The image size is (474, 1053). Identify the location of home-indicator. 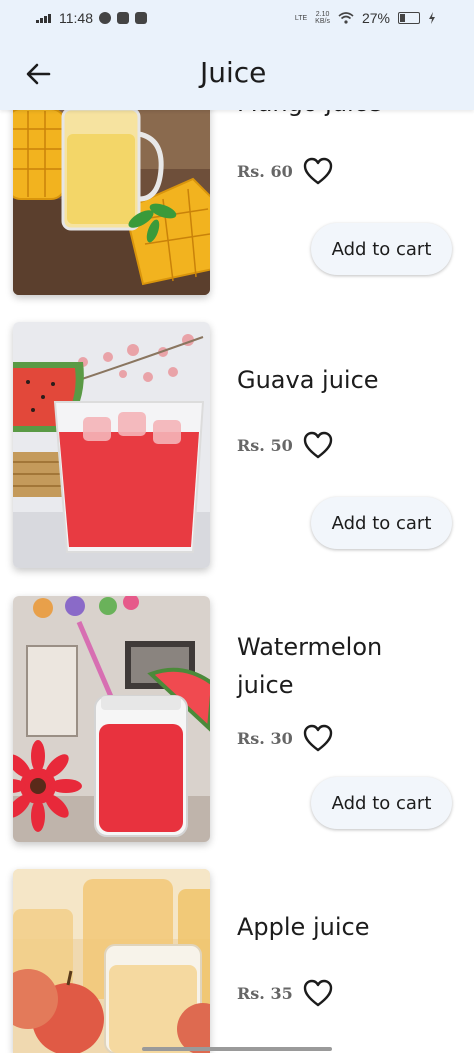
(237, 1049).